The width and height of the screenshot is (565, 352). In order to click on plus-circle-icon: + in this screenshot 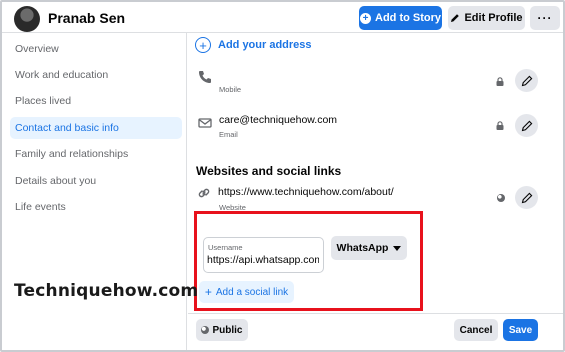, I will do `click(203, 45)`.